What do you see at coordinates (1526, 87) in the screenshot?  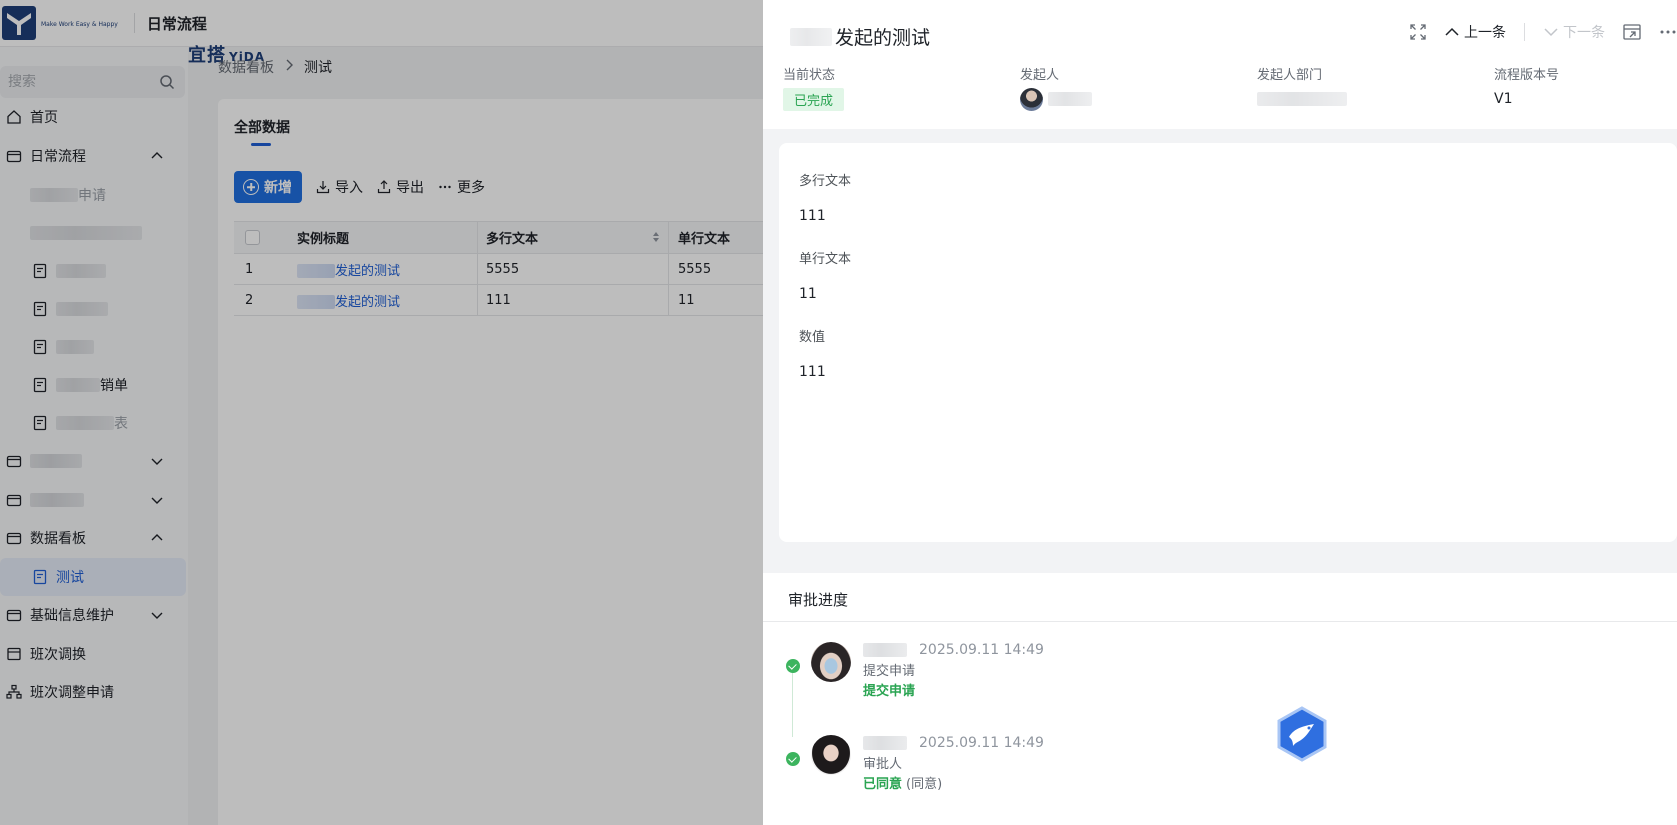 I see `version-meta: 流程版本号 V1` at bounding box center [1526, 87].